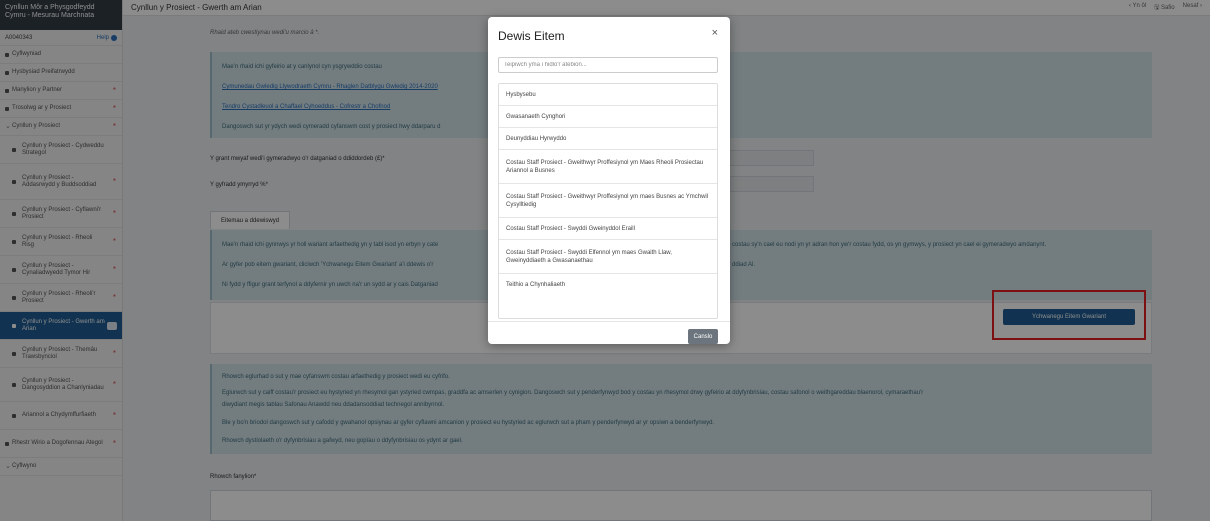 Image resolution: width=1210 pixels, height=521 pixels. I want to click on filter-input, so click(608, 65).